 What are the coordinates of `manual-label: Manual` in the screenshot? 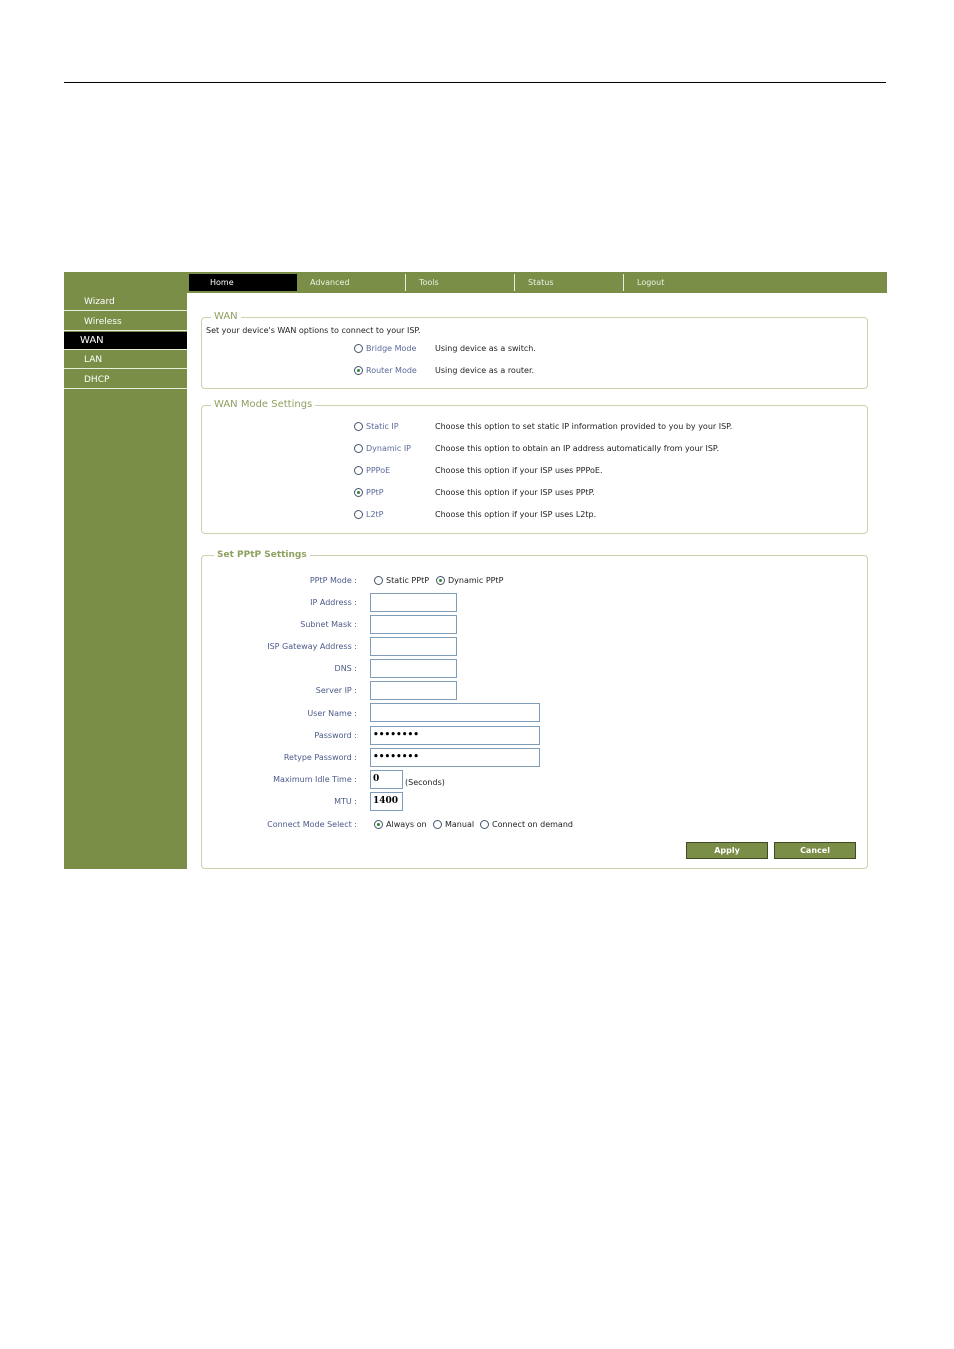 It's located at (460, 824).